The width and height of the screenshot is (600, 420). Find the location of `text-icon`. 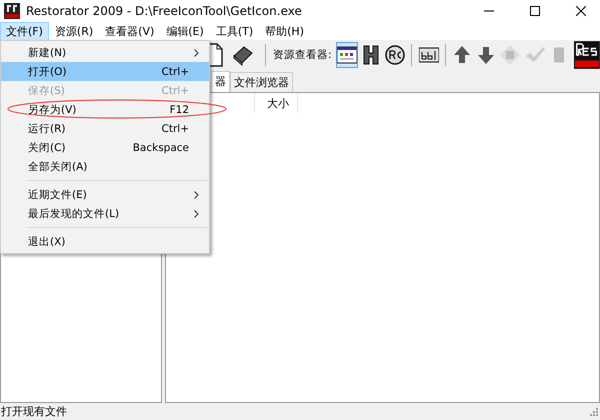

text-icon is located at coordinates (428, 55).